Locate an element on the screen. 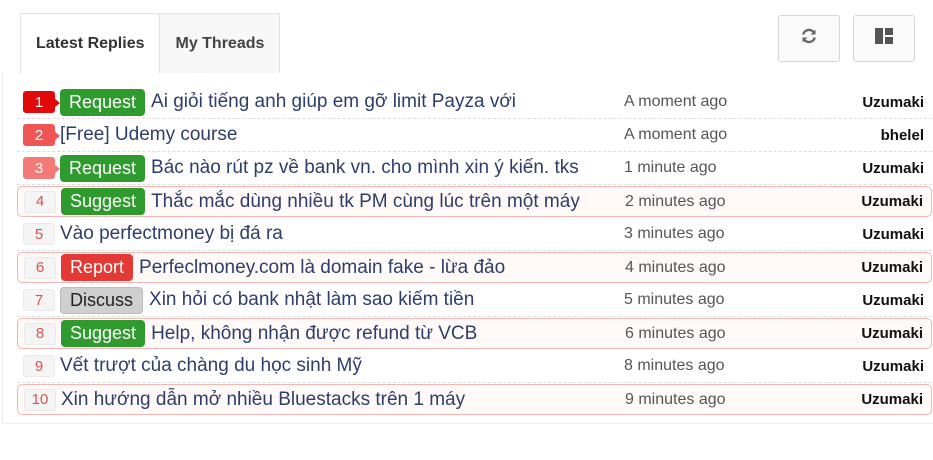 This screenshot has width=933, height=460. prefix-tag-discuss: Discuss is located at coordinates (102, 300).